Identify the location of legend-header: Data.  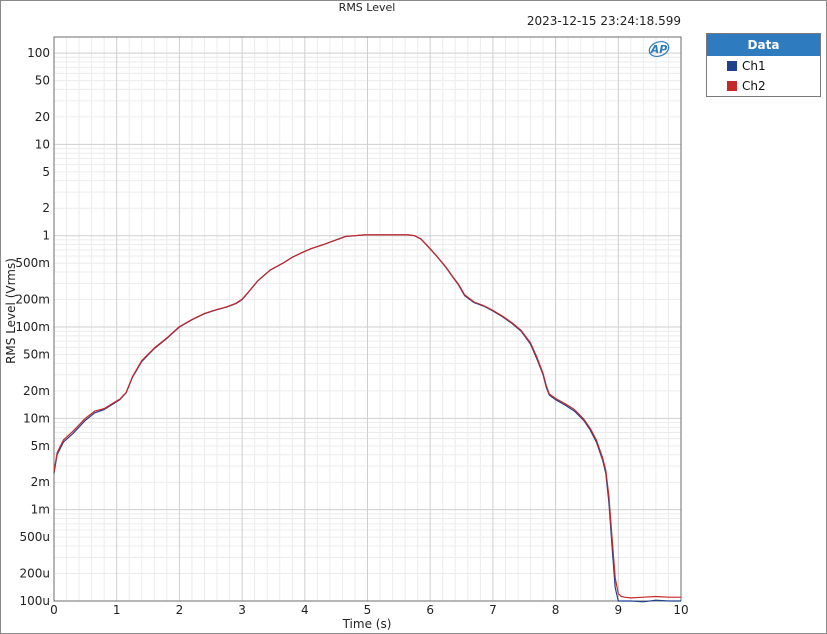
(763, 45).